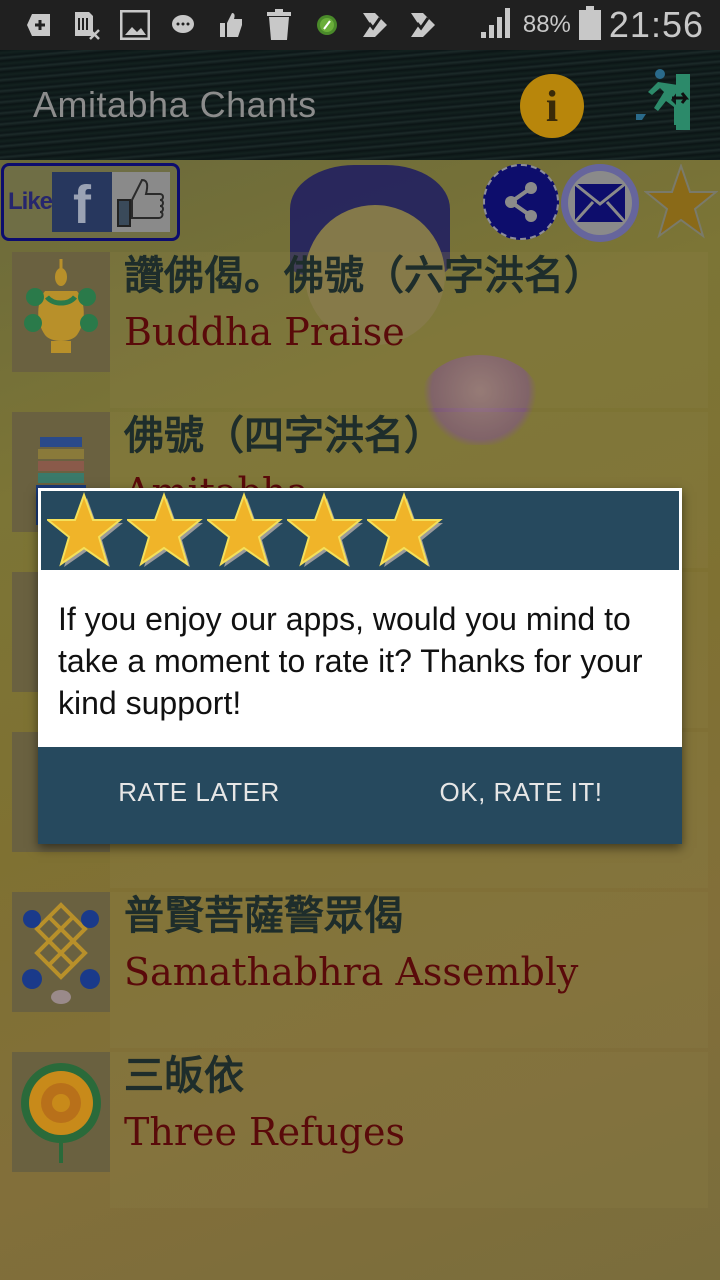 This screenshot has width=720, height=1280. I want to click on trash-icon, so click(279, 24).